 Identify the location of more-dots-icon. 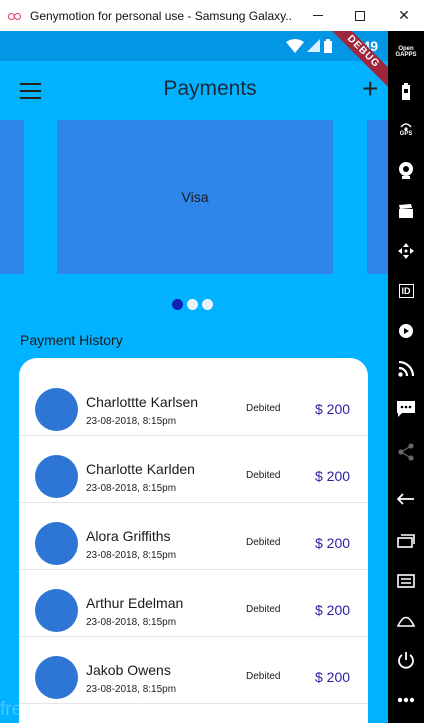
(406, 700).